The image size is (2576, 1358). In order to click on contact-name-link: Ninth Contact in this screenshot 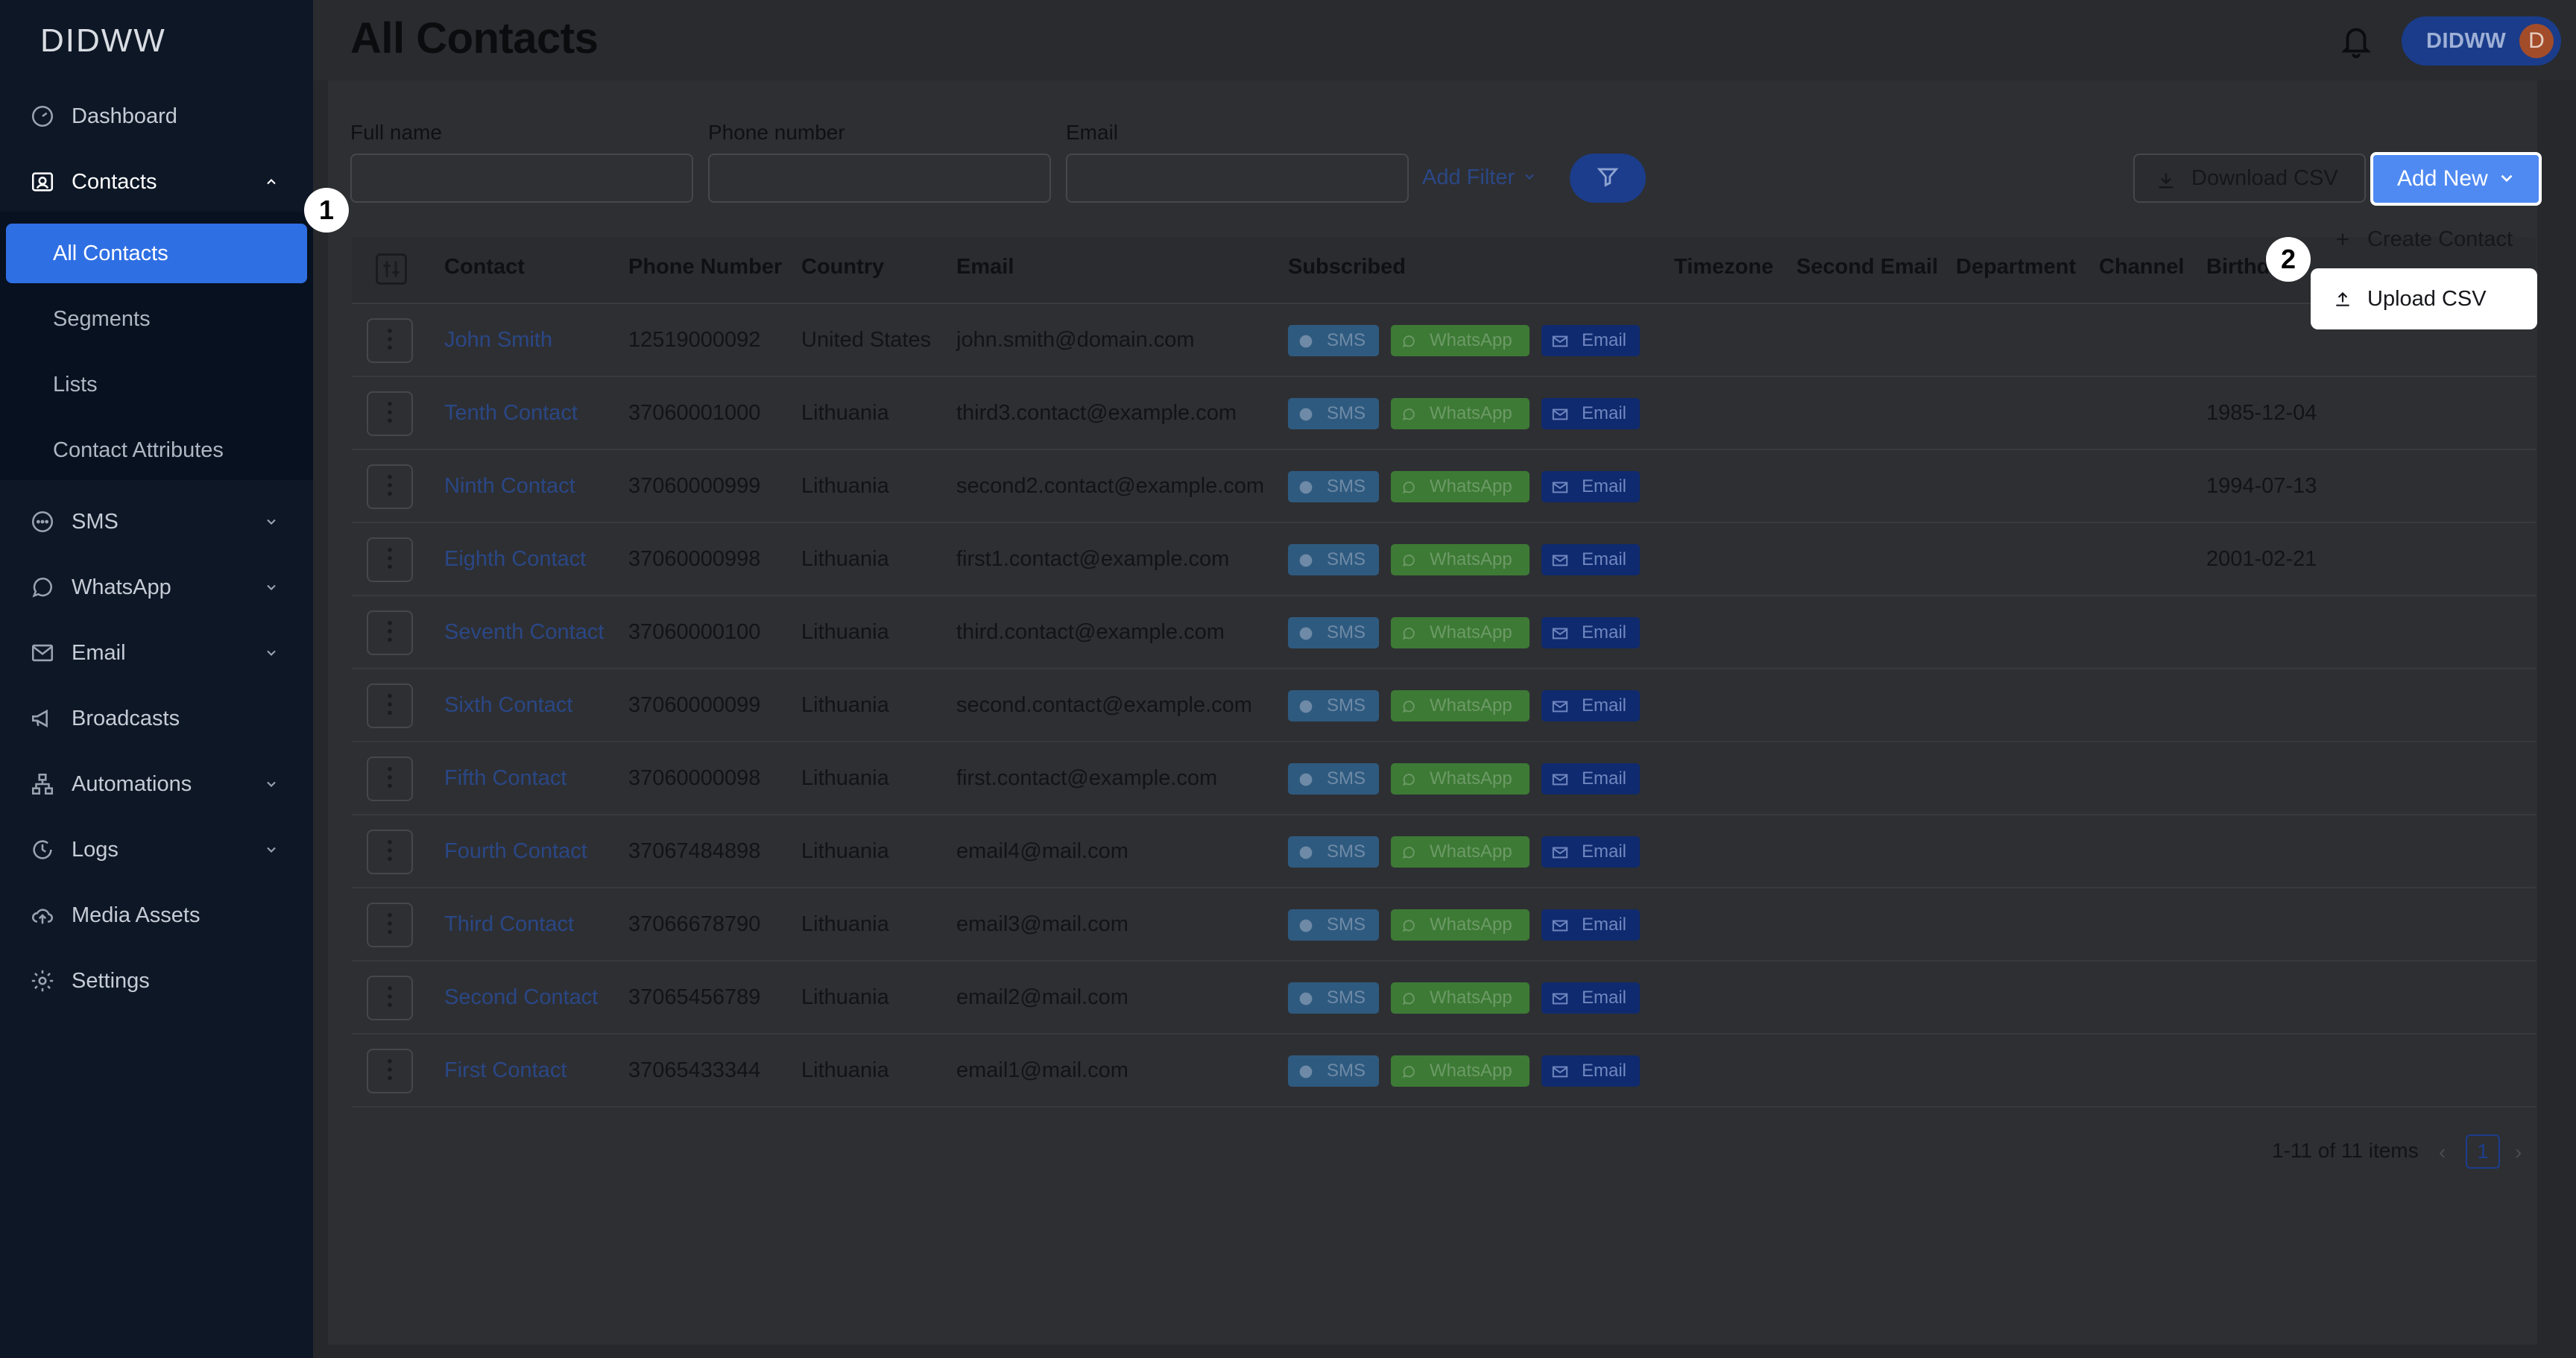, I will do `click(509, 486)`.